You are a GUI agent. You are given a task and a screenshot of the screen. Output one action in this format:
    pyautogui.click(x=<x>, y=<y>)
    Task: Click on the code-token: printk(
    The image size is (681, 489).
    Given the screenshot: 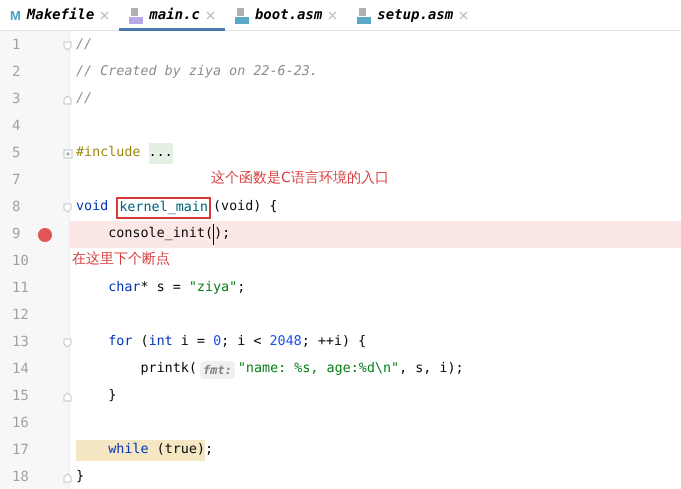 What is the action you would take?
    pyautogui.click(x=168, y=369)
    